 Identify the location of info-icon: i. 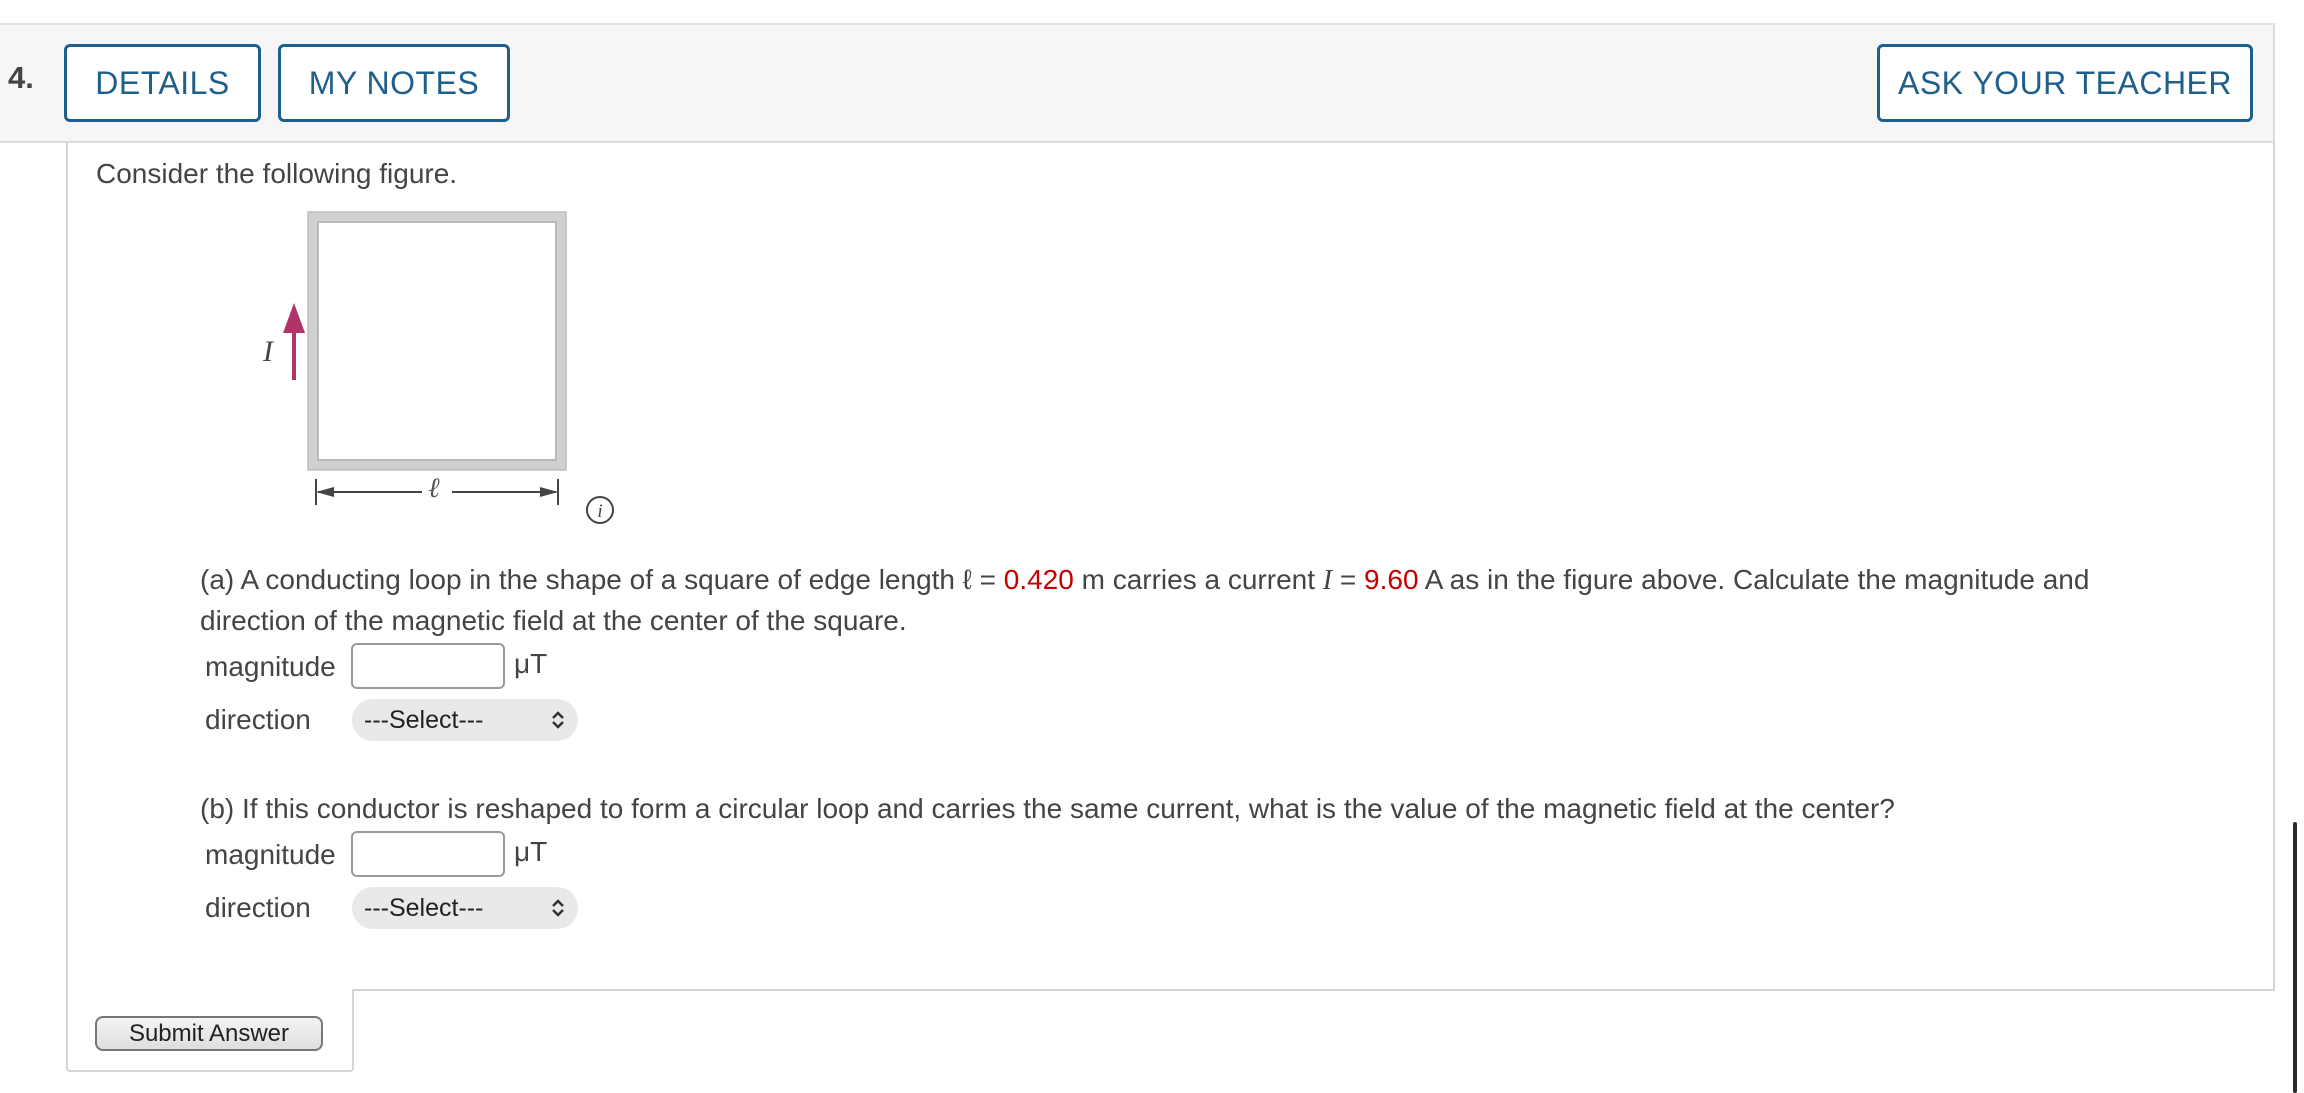
(600, 510).